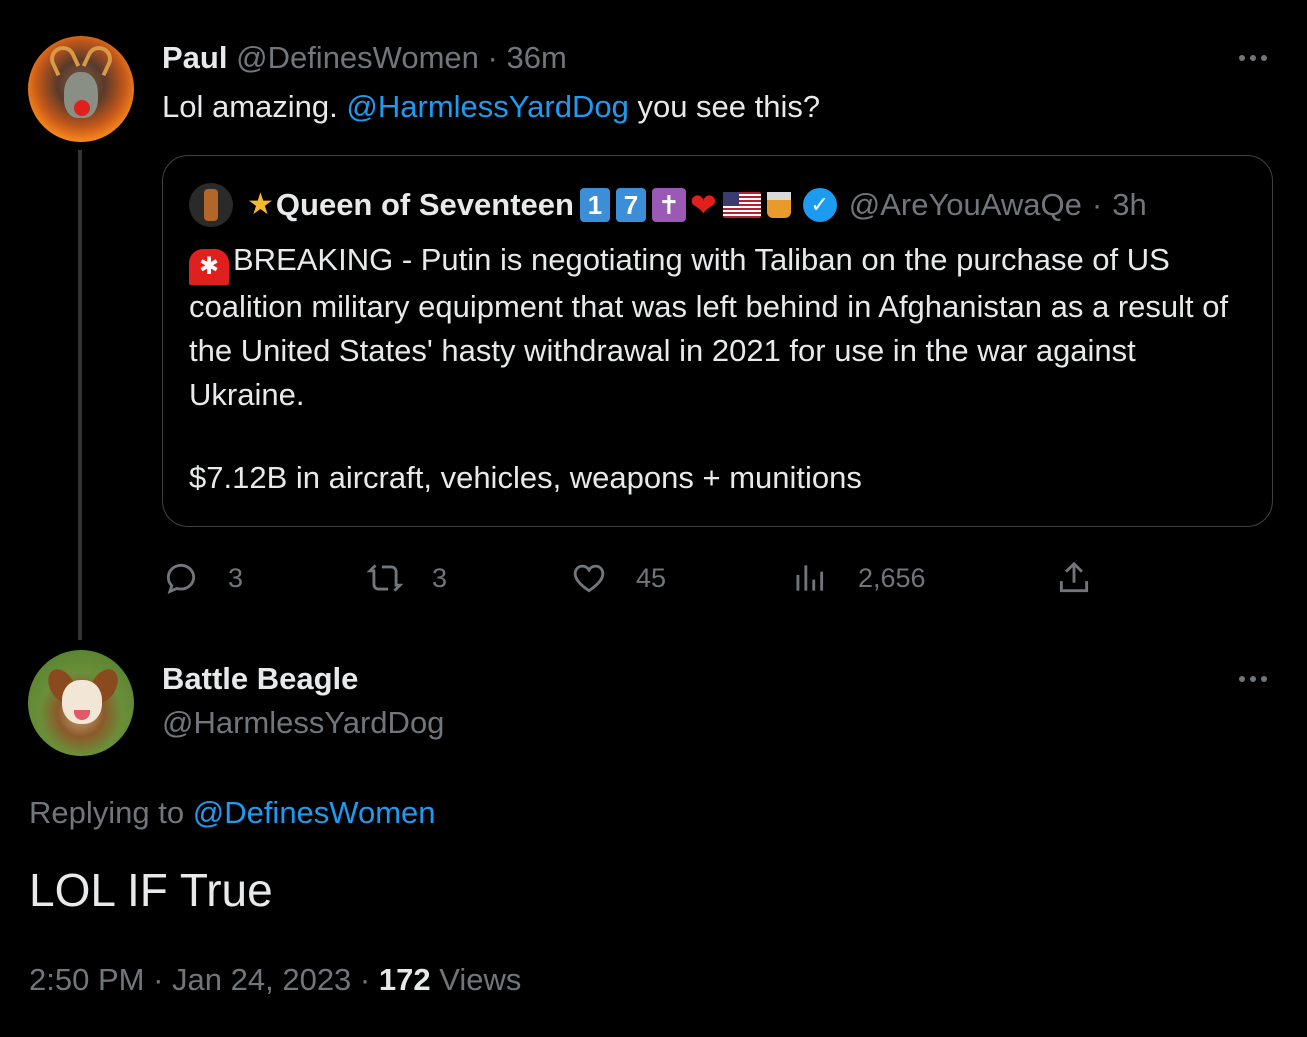  What do you see at coordinates (202, 578) in the screenshot?
I see `reply-button: 3` at bounding box center [202, 578].